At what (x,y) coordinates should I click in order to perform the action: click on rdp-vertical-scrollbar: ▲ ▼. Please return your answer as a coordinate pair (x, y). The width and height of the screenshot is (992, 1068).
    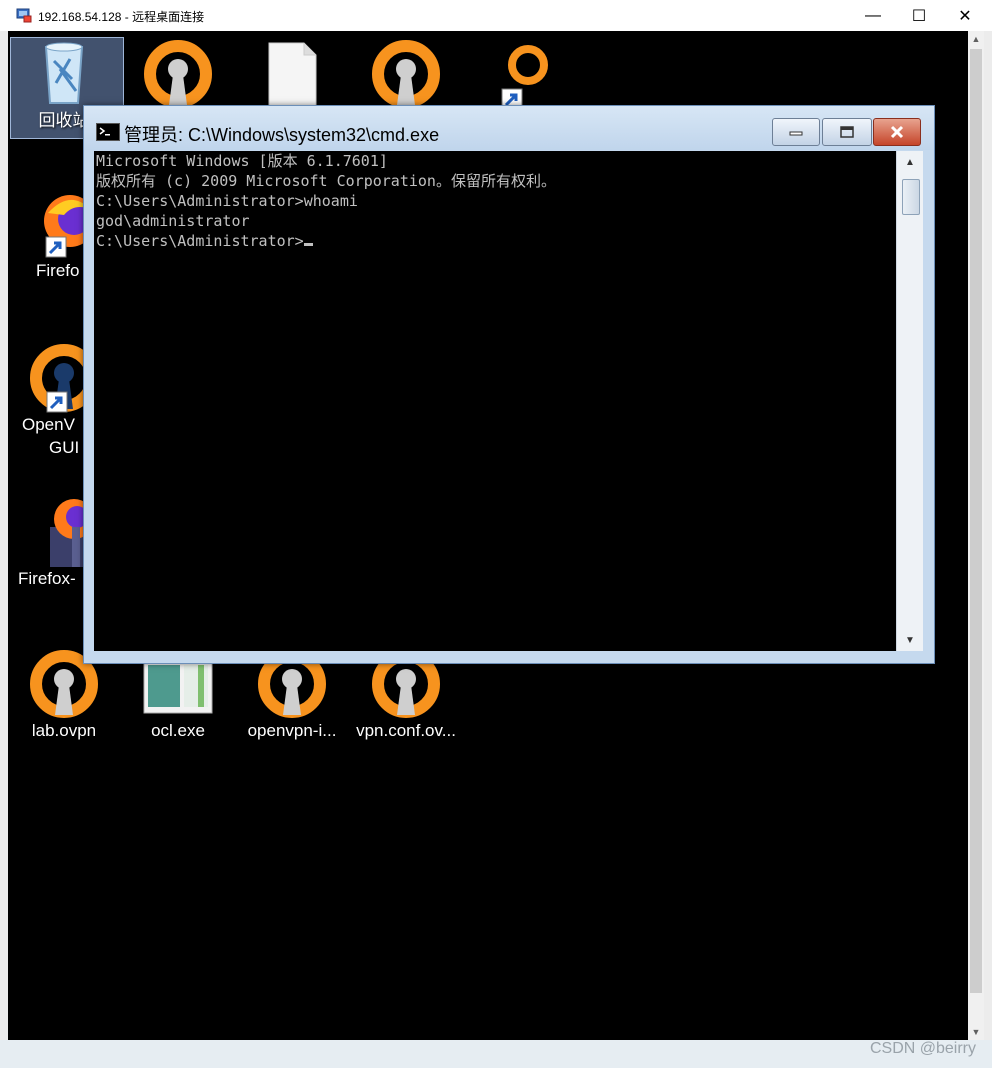
    Looking at the image, I should click on (976, 535).